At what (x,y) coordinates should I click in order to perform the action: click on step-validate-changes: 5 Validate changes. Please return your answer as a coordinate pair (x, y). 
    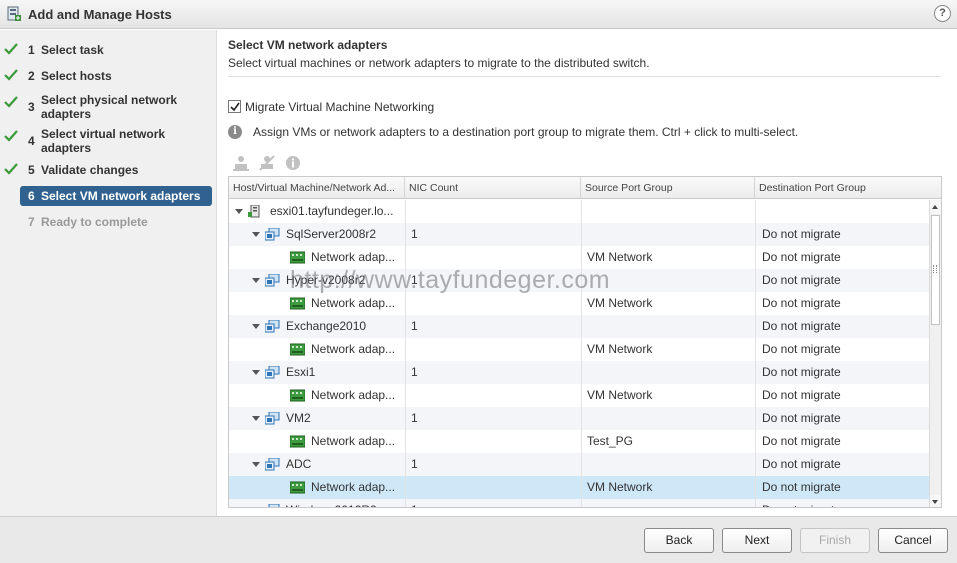
    Looking at the image, I should click on (108, 170).